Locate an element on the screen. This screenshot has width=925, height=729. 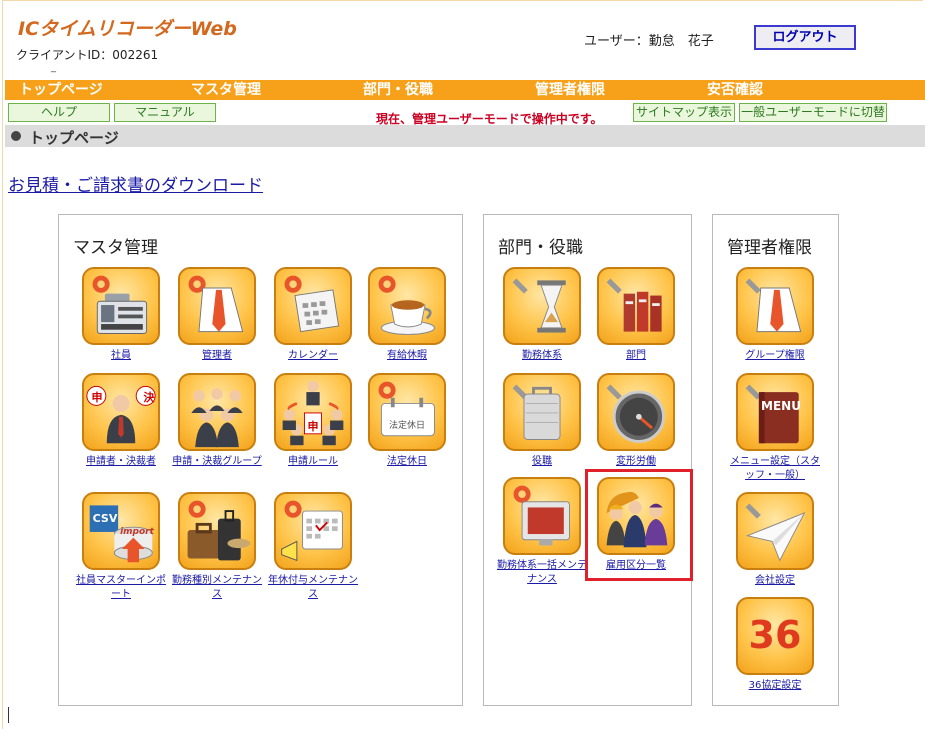
tile-applicant-approver: 申 決 申請者・決裁者 is located at coordinates (121, 421).